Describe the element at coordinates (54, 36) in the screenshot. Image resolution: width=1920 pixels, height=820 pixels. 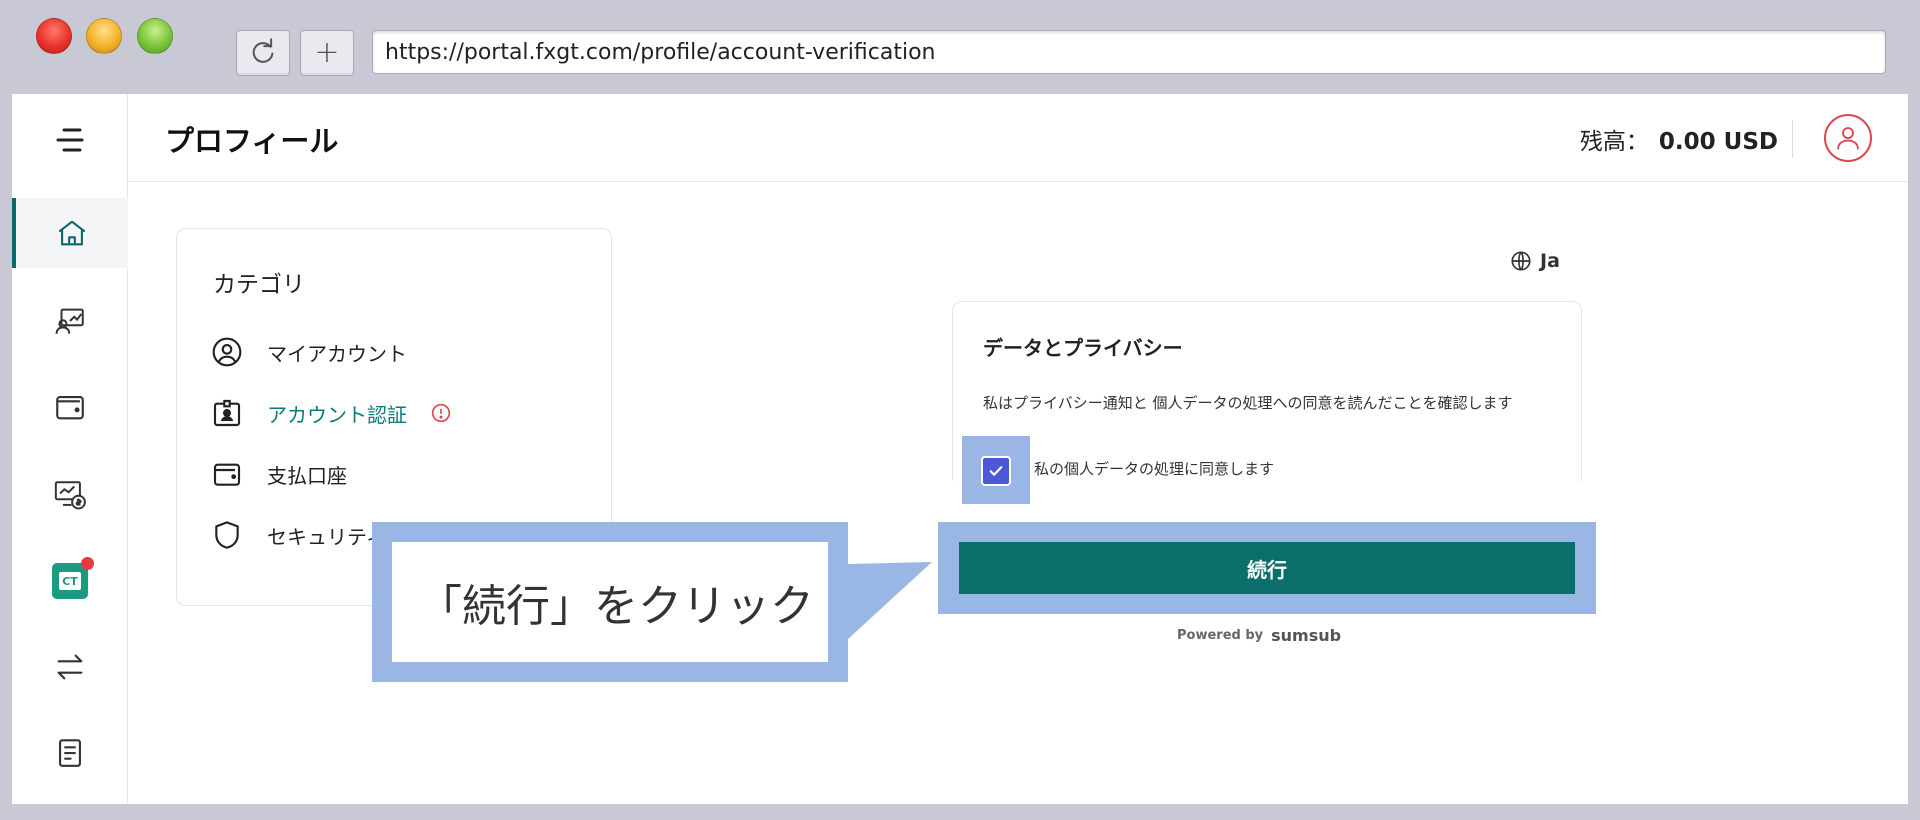
I see `close-window-button` at that location.